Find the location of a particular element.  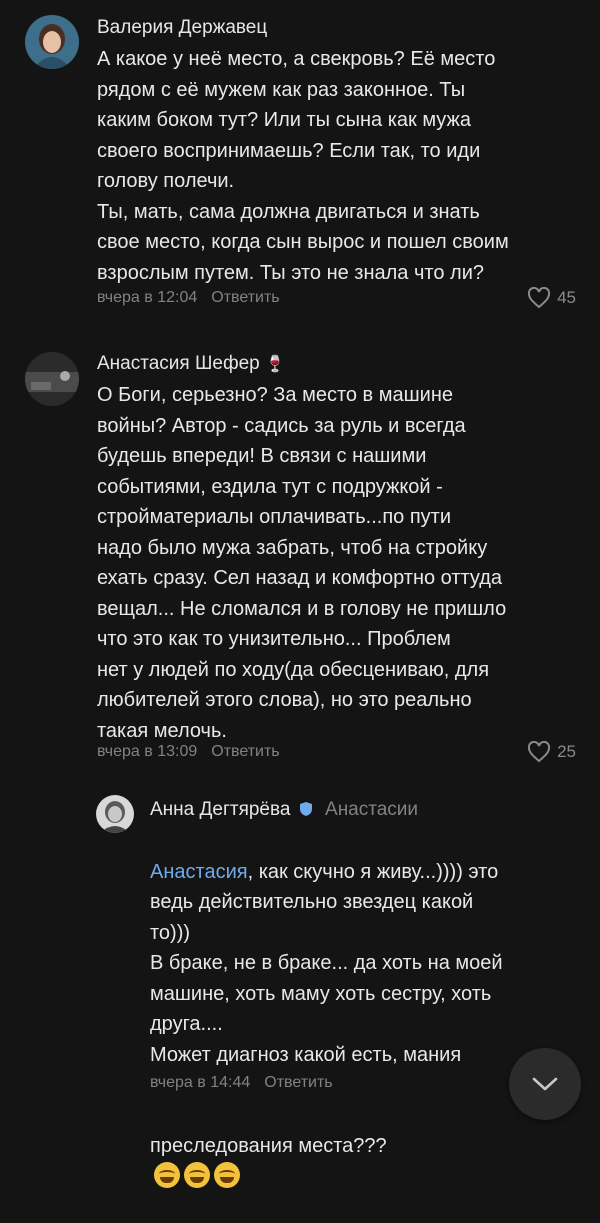

reply-time: вчера в 14:44 is located at coordinates (200, 1082).